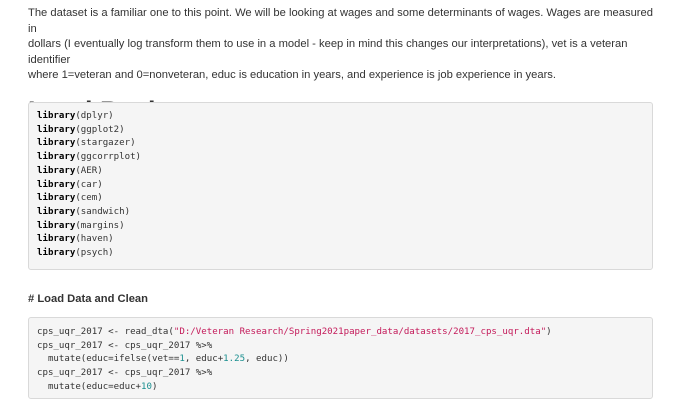 The image size is (700, 417). Describe the element at coordinates (70, 170) in the screenshot. I see `code-line: library(AER)` at that location.